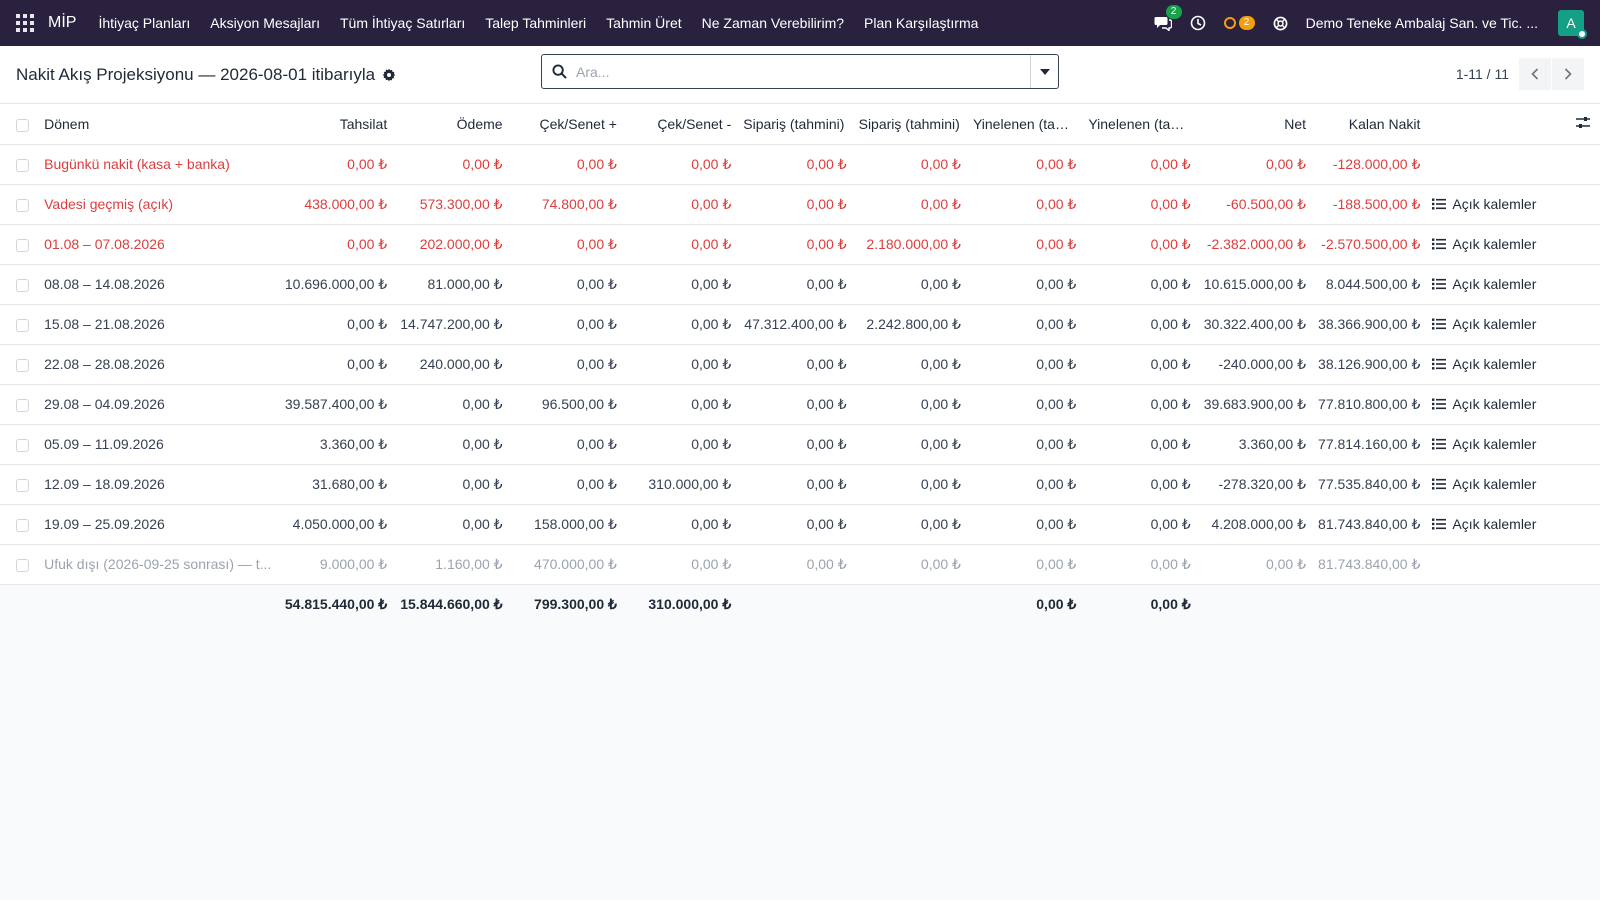 The image size is (1600, 900). Describe the element at coordinates (25, 23) in the screenshot. I see `app-grid-icon` at that location.